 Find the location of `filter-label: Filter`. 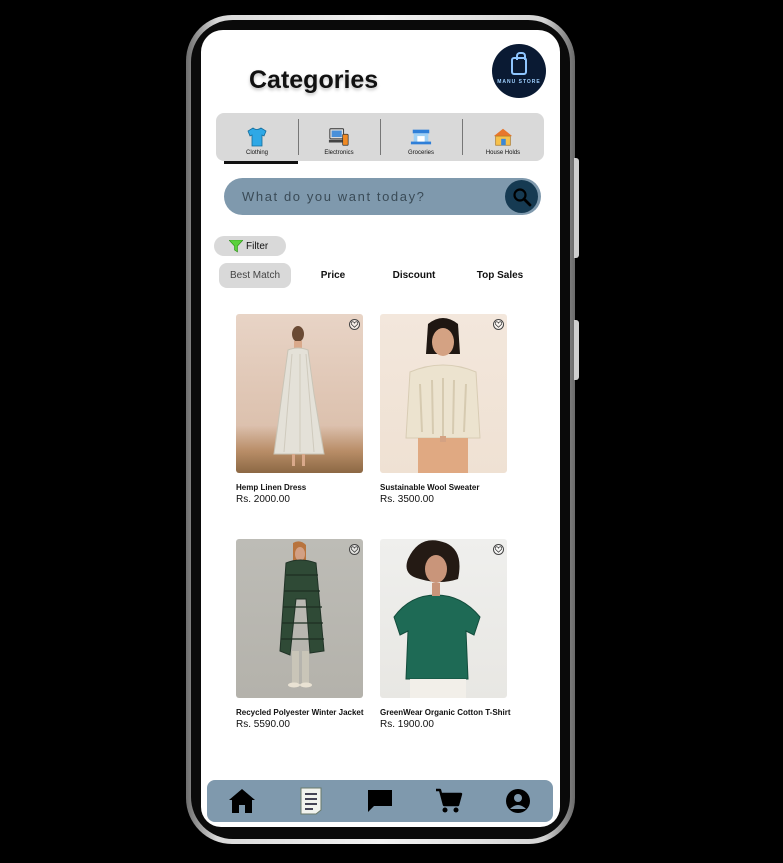

filter-label: Filter is located at coordinates (257, 246).